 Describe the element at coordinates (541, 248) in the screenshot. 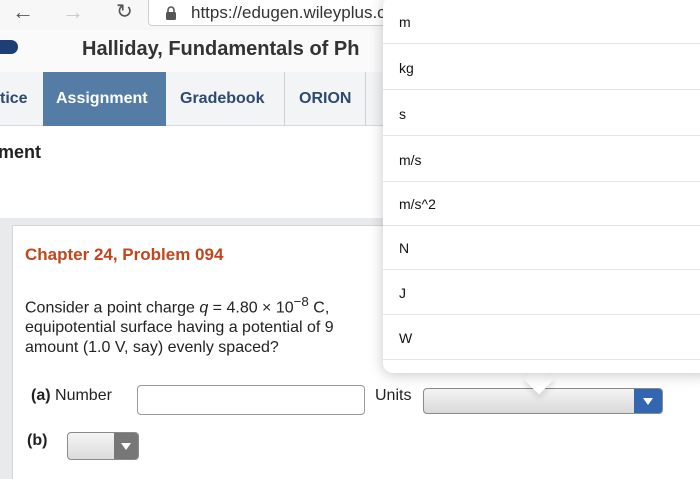

I see `unit-option-n: N` at that location.